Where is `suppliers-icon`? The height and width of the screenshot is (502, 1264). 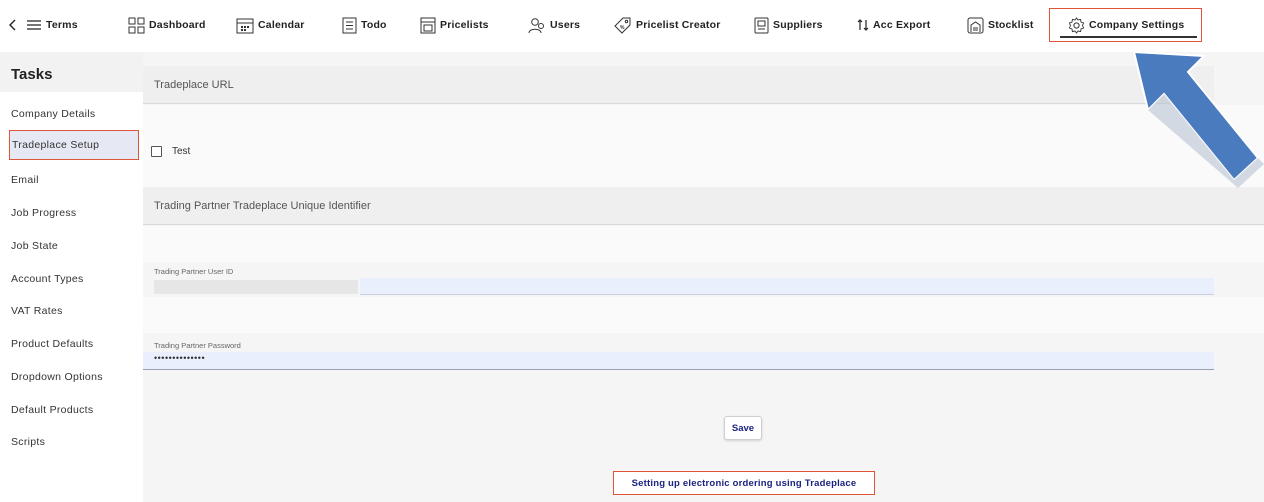 suppliers-icon is located at coordinates (761, 25).